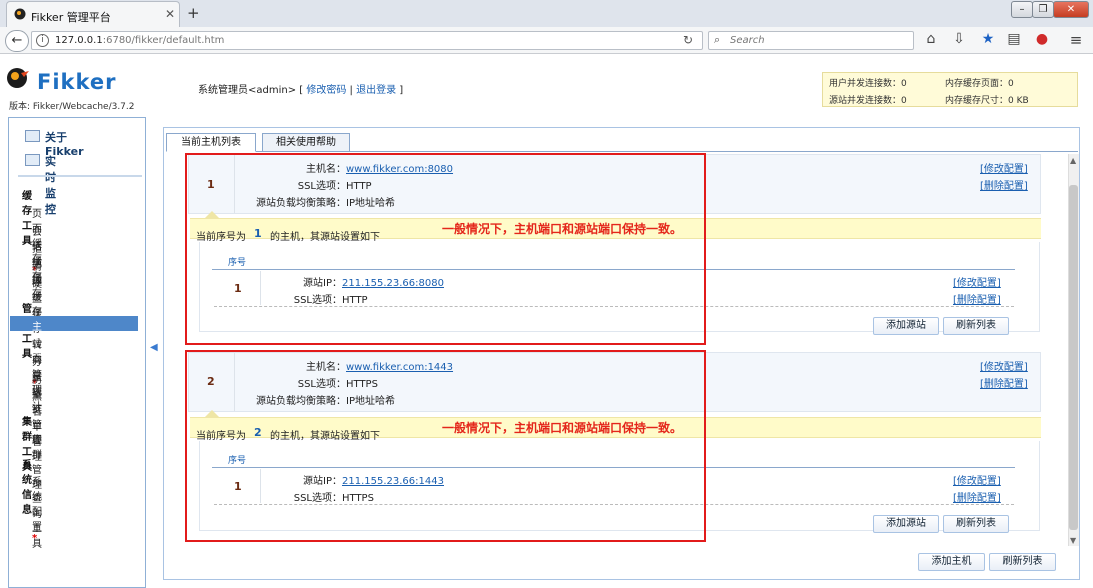 The width and height of the screenshot is (1093, 588). I want to click on url-path: :6780/fikker/default.htm, so click(163, 40).